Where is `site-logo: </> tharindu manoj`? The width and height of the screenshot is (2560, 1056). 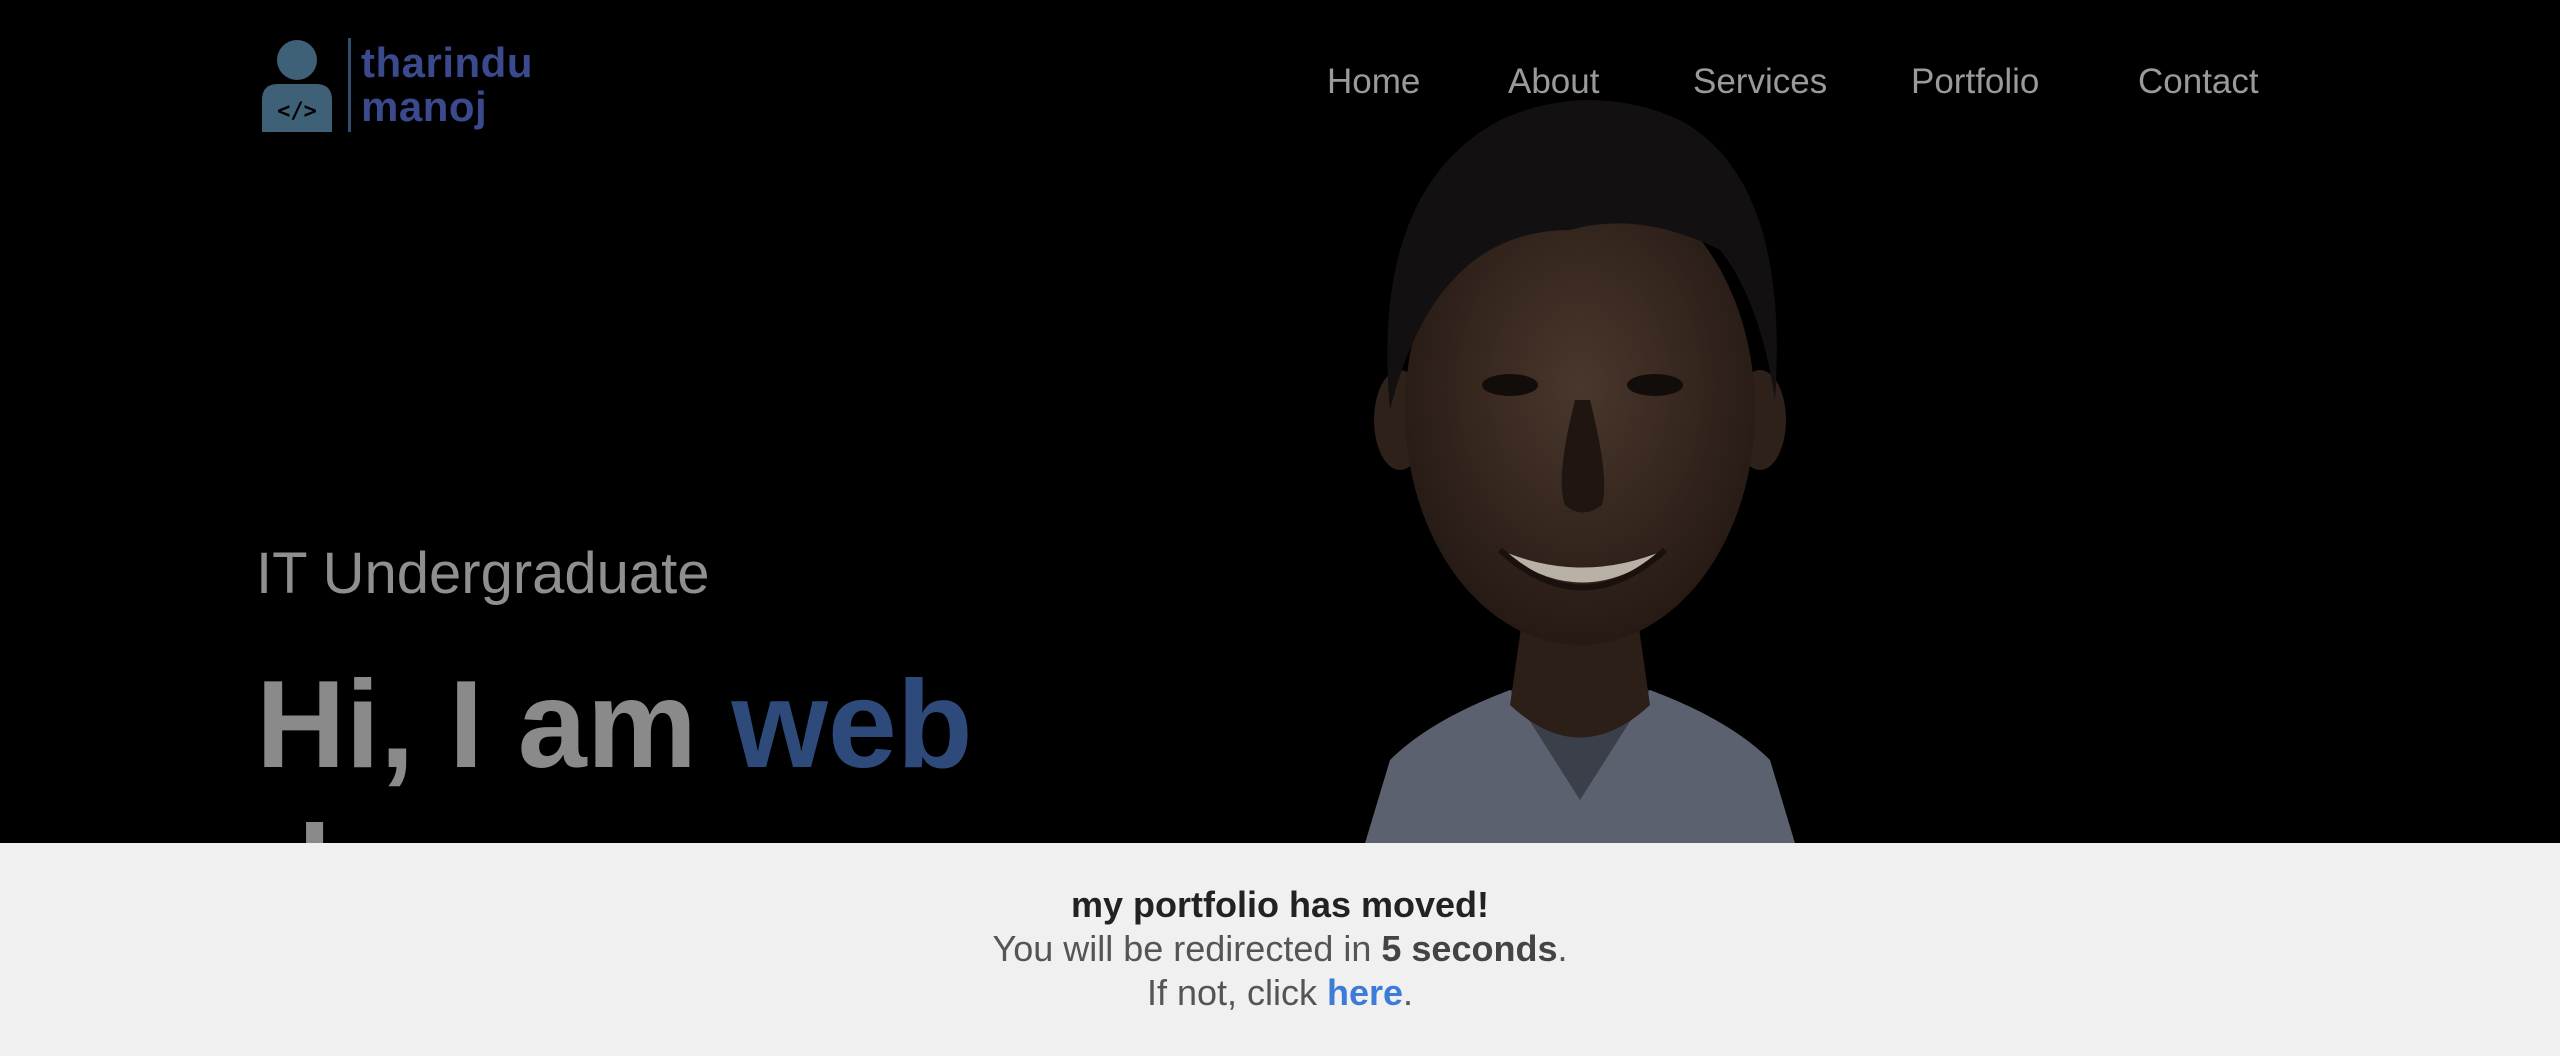
site-logo: </> tharindu manoj is located at coordinates (394, 85).